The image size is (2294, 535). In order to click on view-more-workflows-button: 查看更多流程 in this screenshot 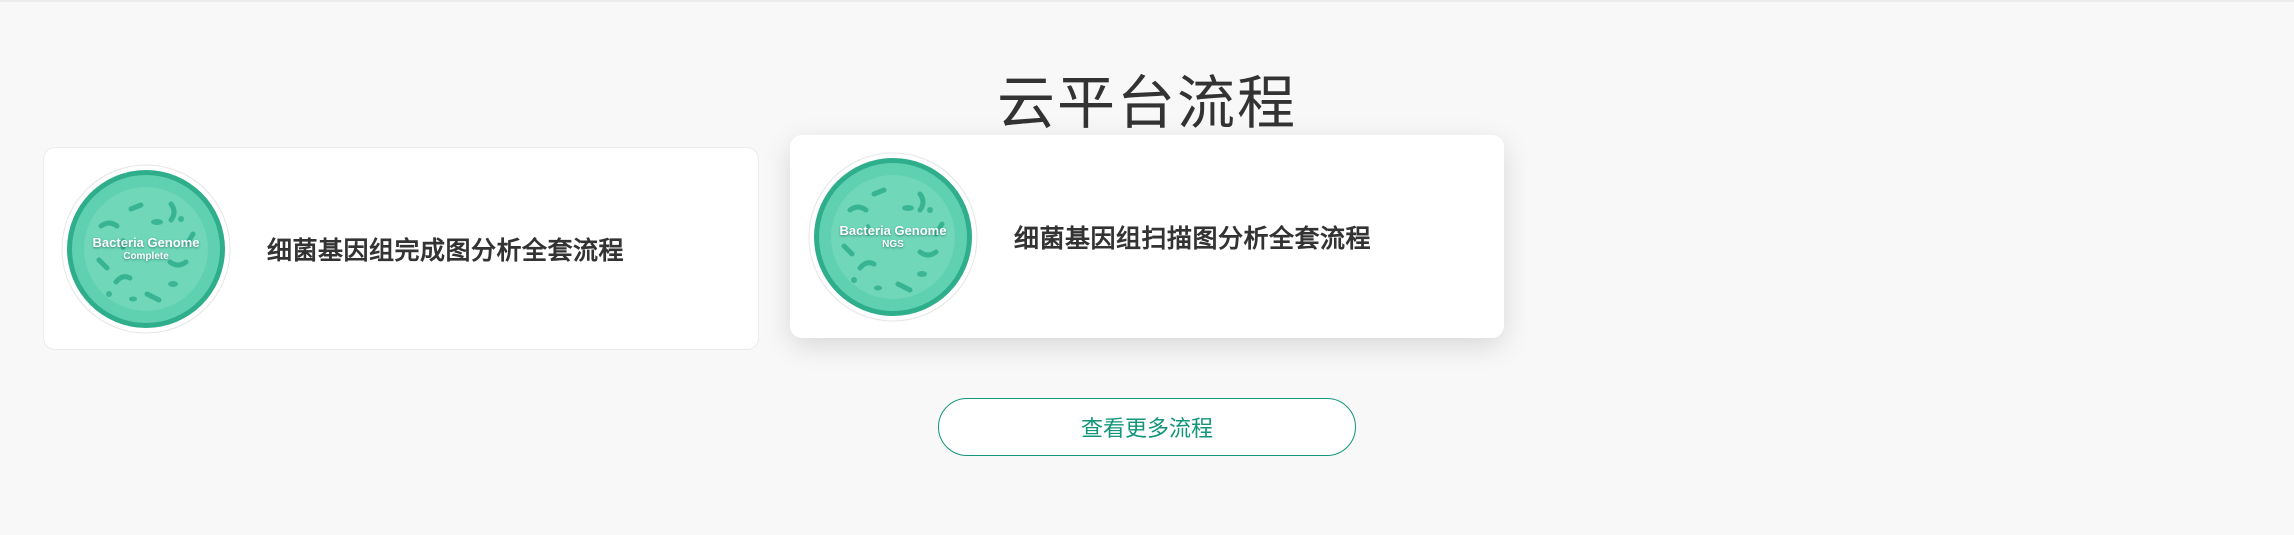, I will do `click(1147, 427)`.